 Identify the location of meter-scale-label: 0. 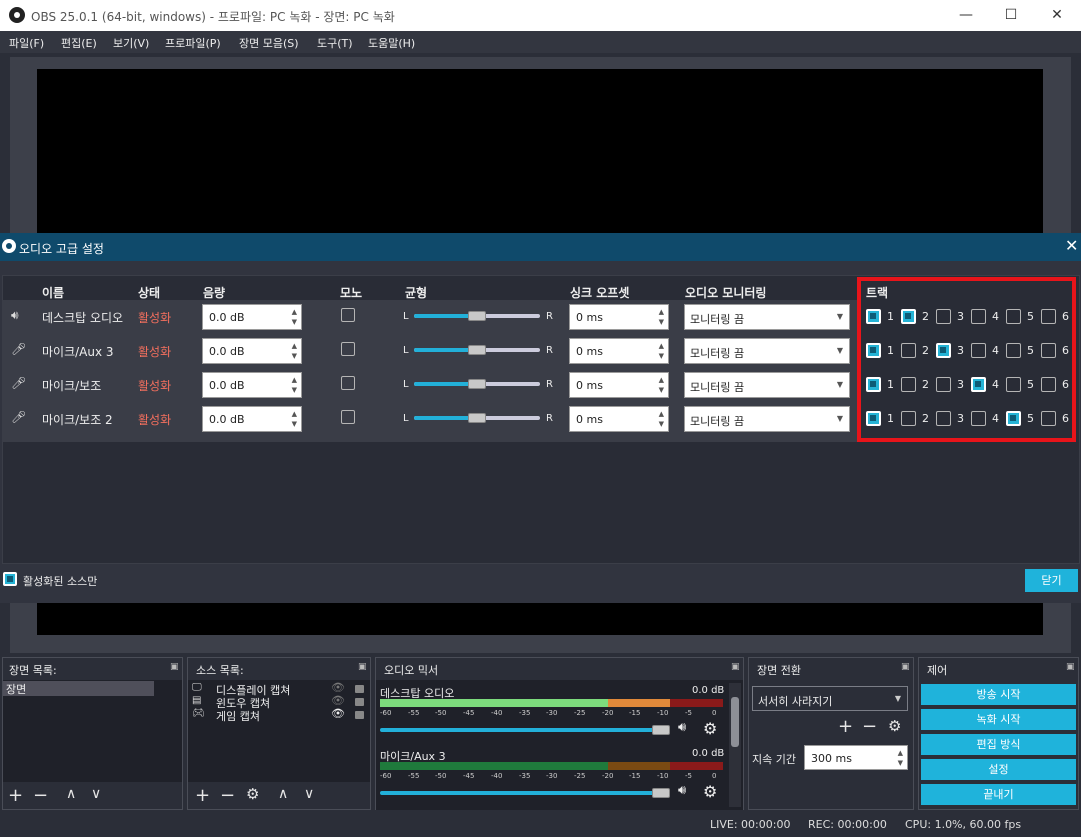
(714, 776).